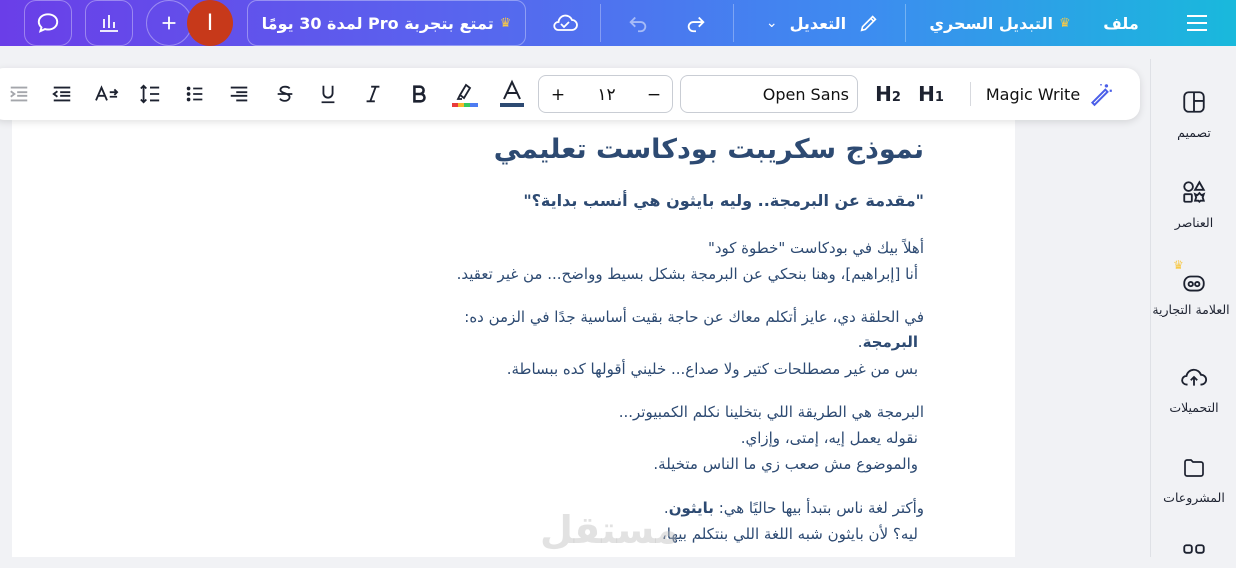 The image size is (1236, 568). I want to click on avatar-letter: I, so click(210, 23).